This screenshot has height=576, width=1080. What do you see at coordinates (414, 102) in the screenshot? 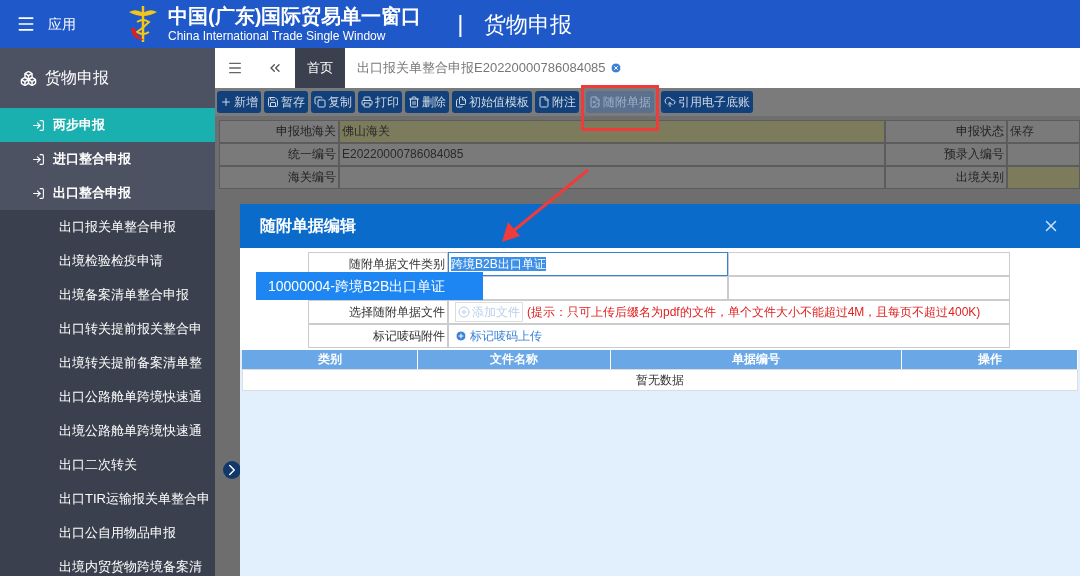
I see `trash-icon` at bounding box center [414, 102].